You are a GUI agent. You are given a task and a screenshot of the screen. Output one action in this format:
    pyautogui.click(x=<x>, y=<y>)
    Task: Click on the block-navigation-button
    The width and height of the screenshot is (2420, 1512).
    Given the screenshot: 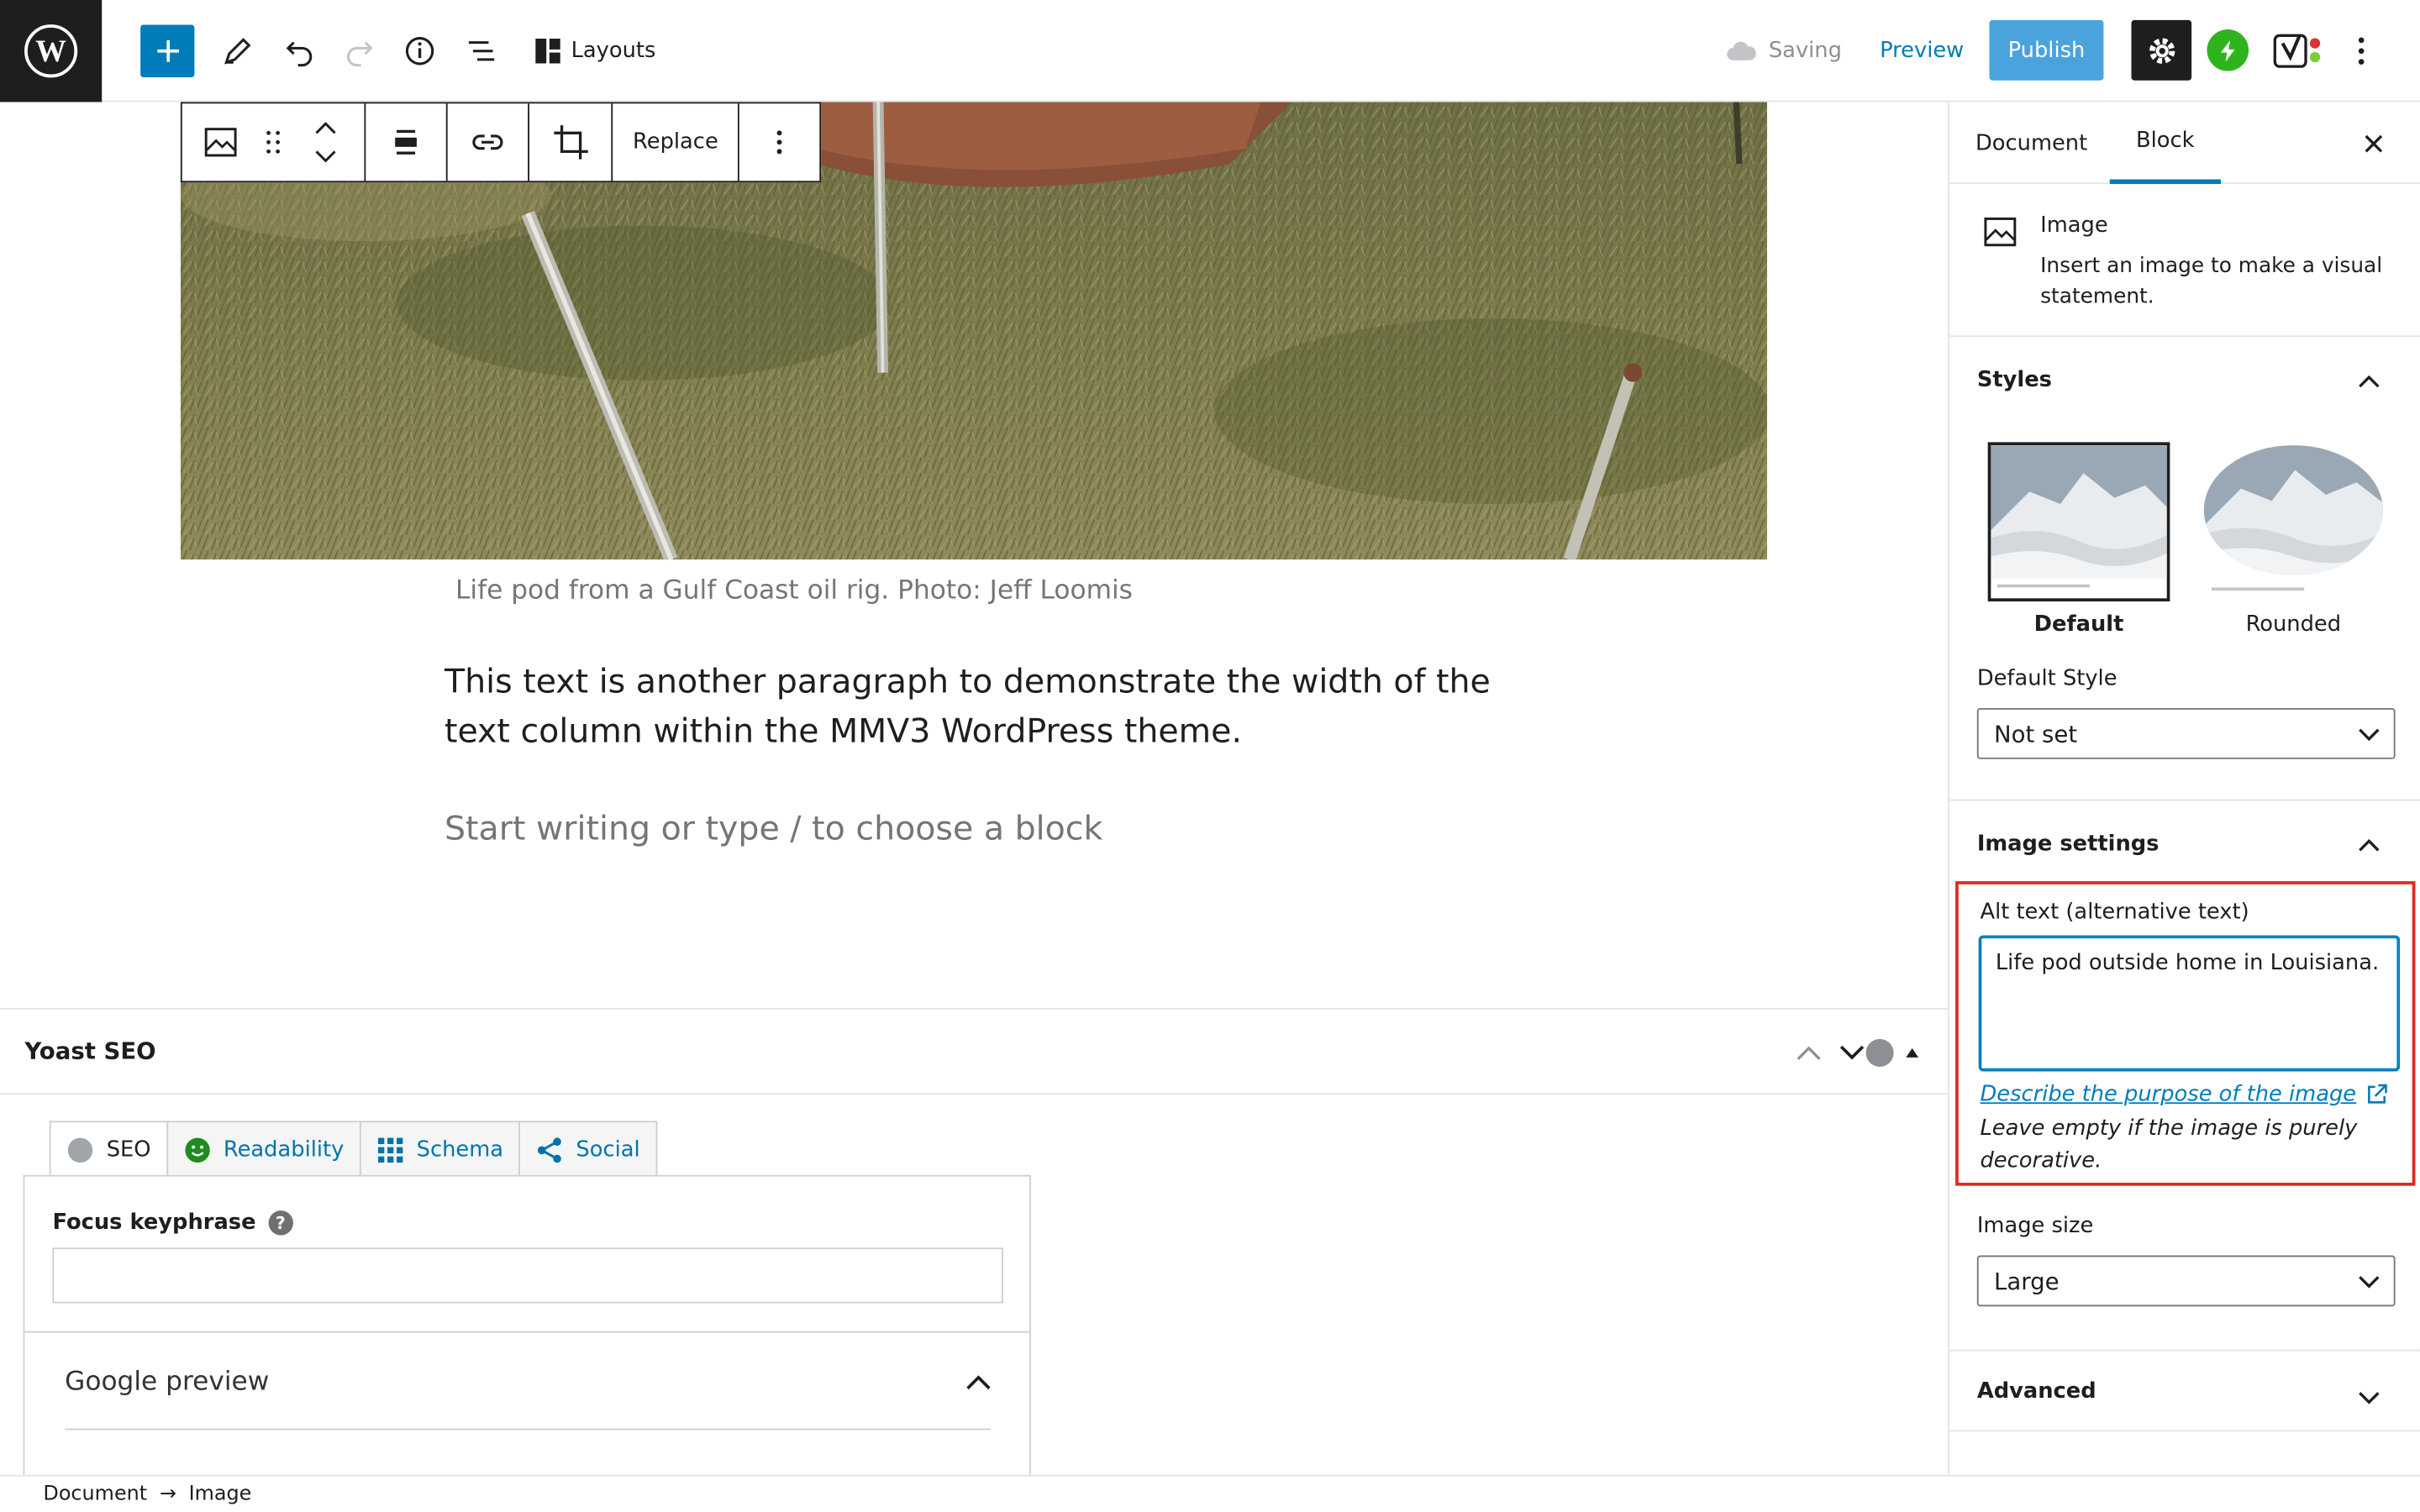 What is the action you would take?
    pyautogui.click(x=481, y=51)
    